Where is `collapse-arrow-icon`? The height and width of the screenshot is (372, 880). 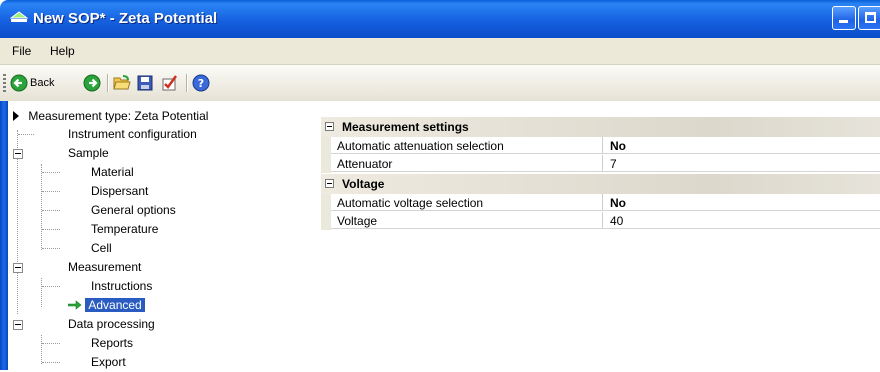
collapse-arrow-icon is located at coordinates (16, 116).